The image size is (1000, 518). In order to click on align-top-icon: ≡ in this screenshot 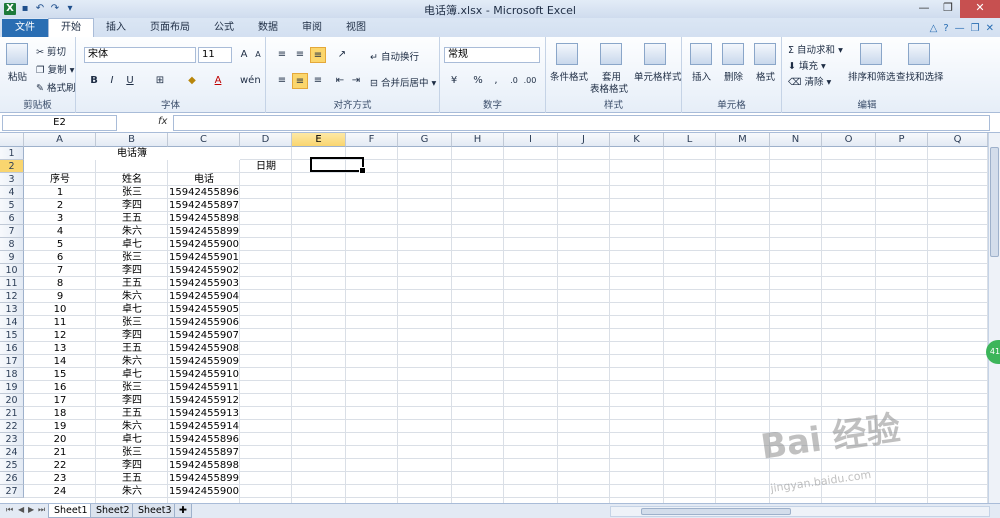, I will do `click(282, 55)`.